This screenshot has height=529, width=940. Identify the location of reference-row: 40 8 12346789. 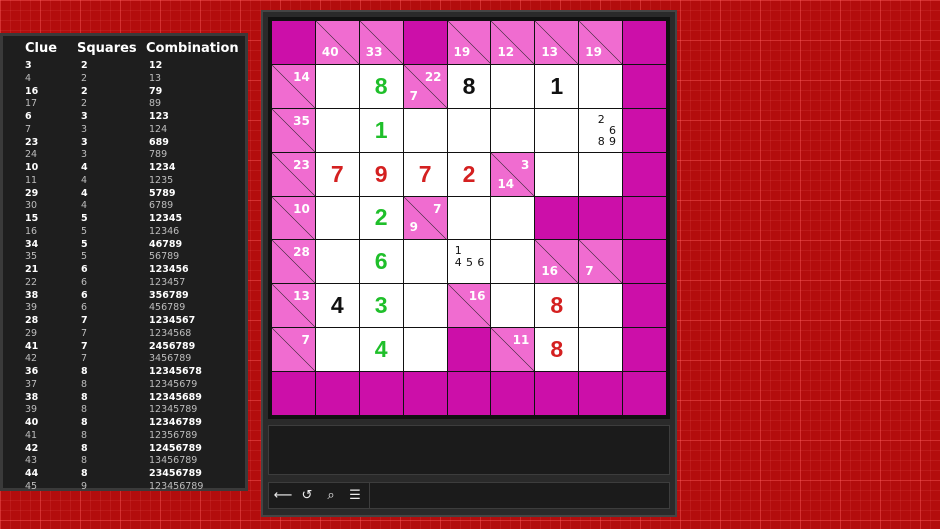
(124, 423).